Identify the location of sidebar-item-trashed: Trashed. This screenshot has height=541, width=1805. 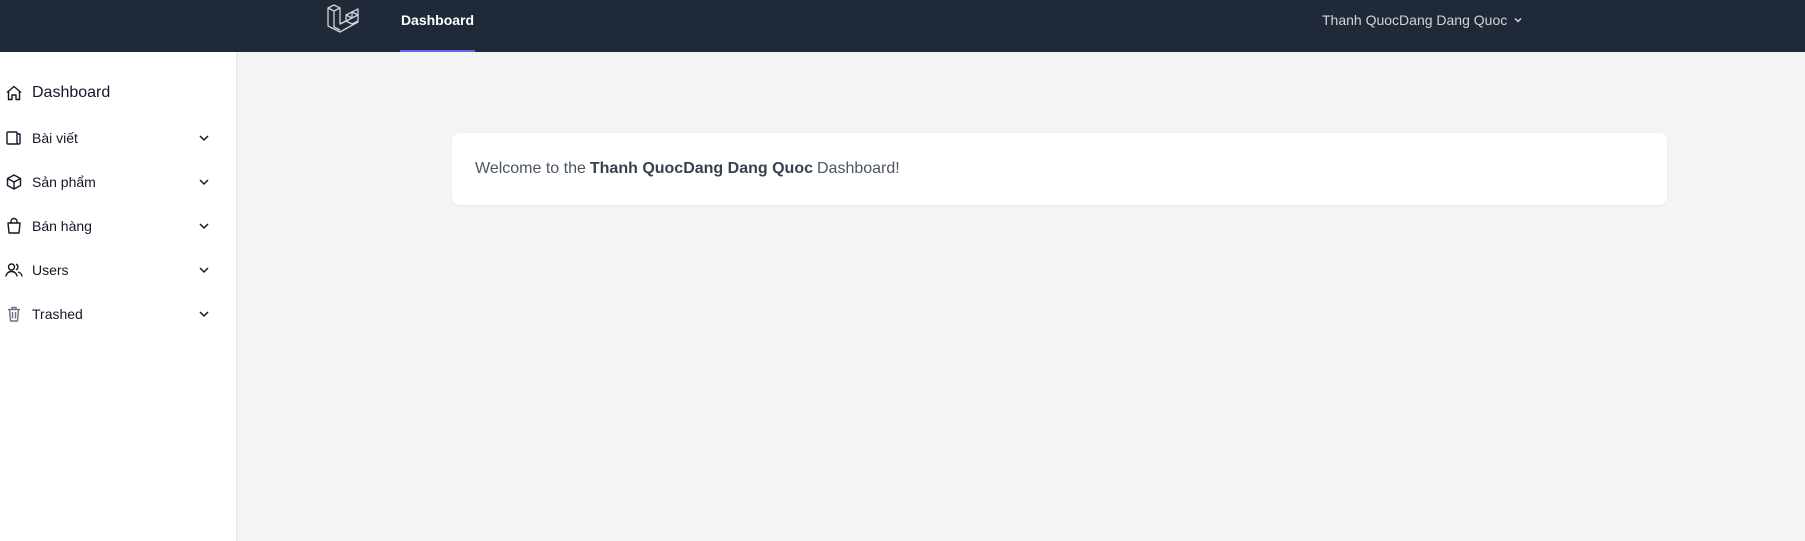
(110, 314).